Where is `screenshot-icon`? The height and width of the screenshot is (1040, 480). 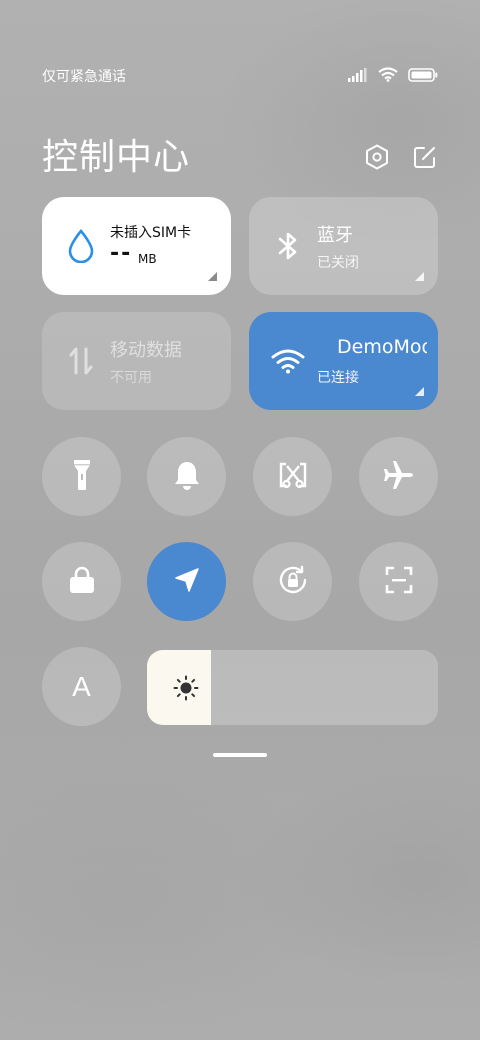 screenshot-icon is located at coordinates (293, 477).